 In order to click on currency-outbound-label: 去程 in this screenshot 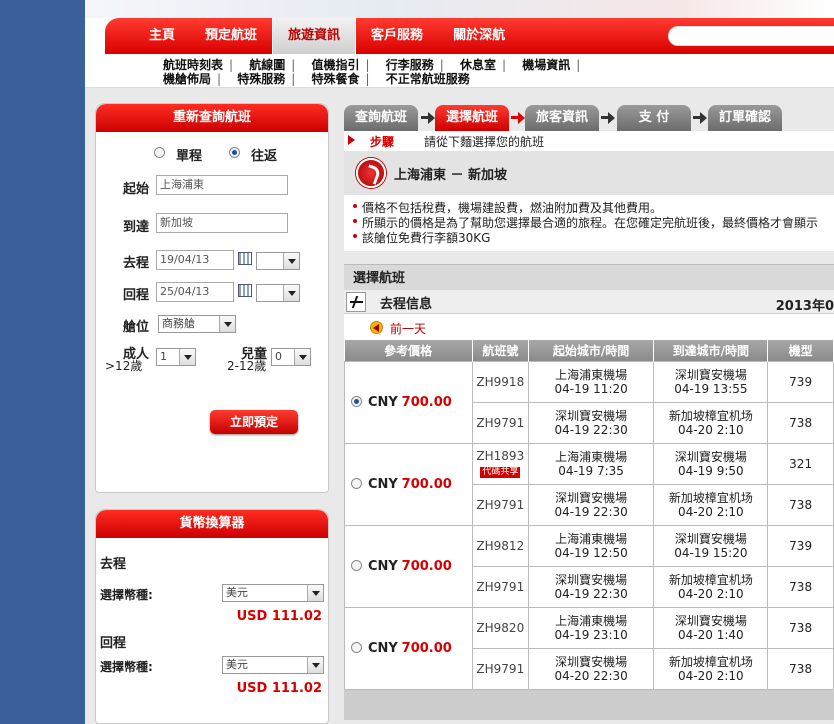, I will do `click(113, 564)`.